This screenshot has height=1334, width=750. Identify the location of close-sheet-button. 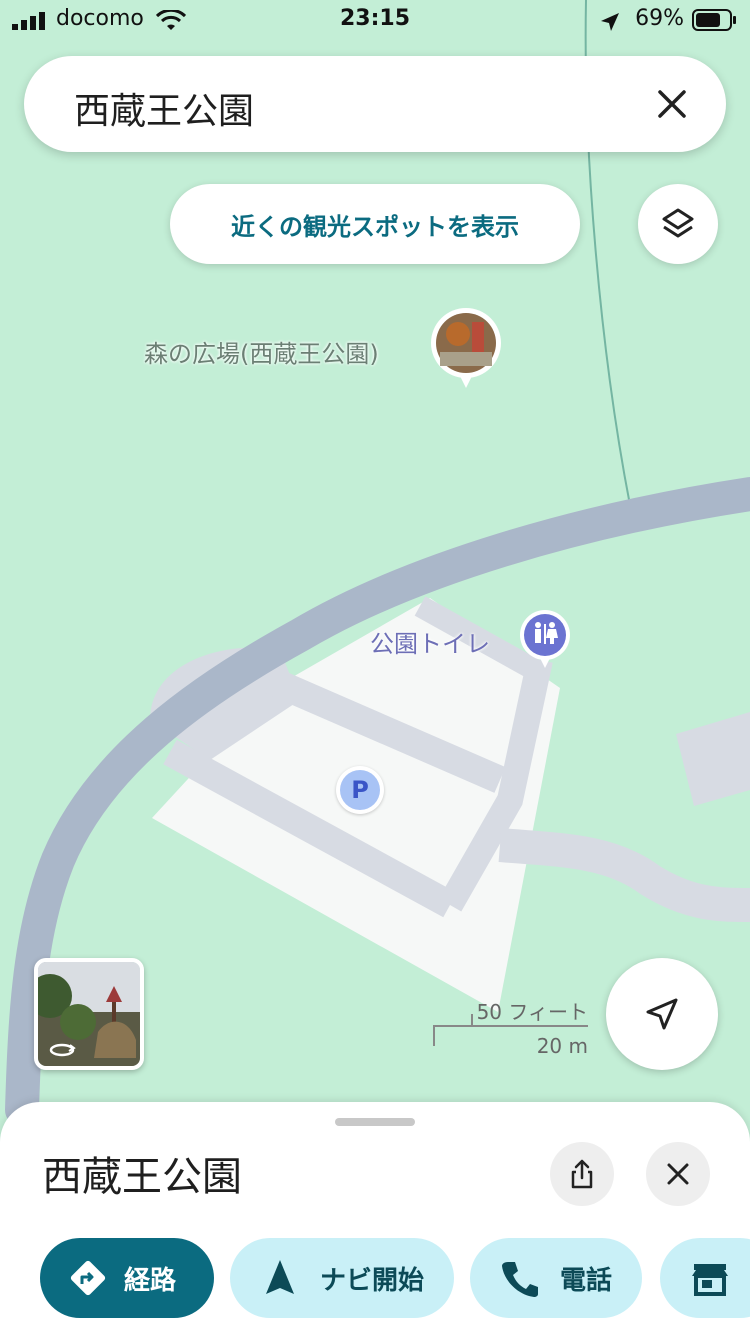
(678, 1174).